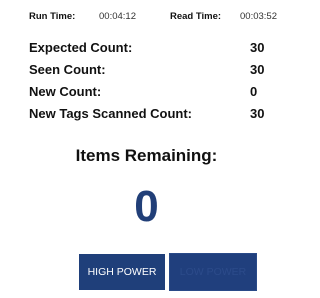 The image size is (320, 298). What do you see at coordinates (257, 47) in the screenshot?
I see `expected-count-value: 30` at bounding box center [257, 47].